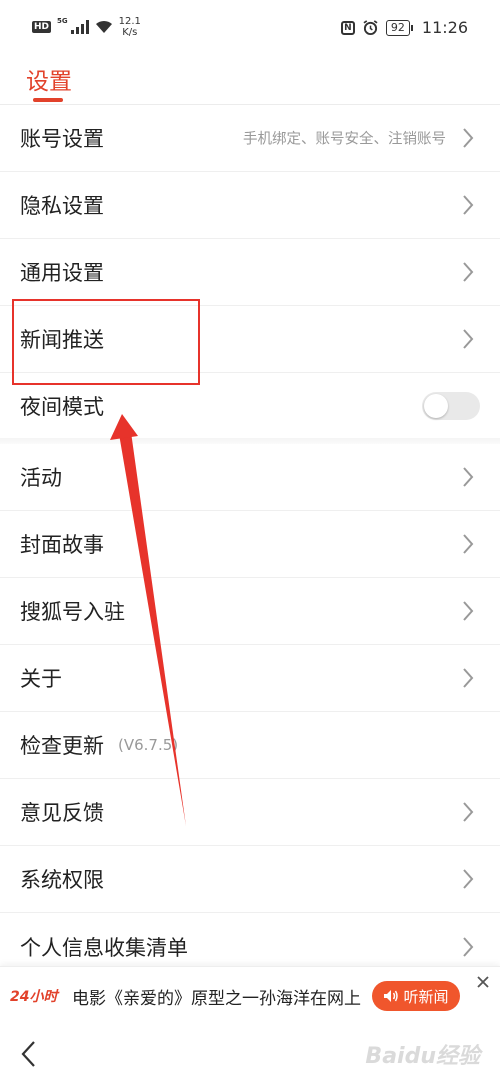  I want to click on listen-news-button: 听新闻, so click(416, 996).